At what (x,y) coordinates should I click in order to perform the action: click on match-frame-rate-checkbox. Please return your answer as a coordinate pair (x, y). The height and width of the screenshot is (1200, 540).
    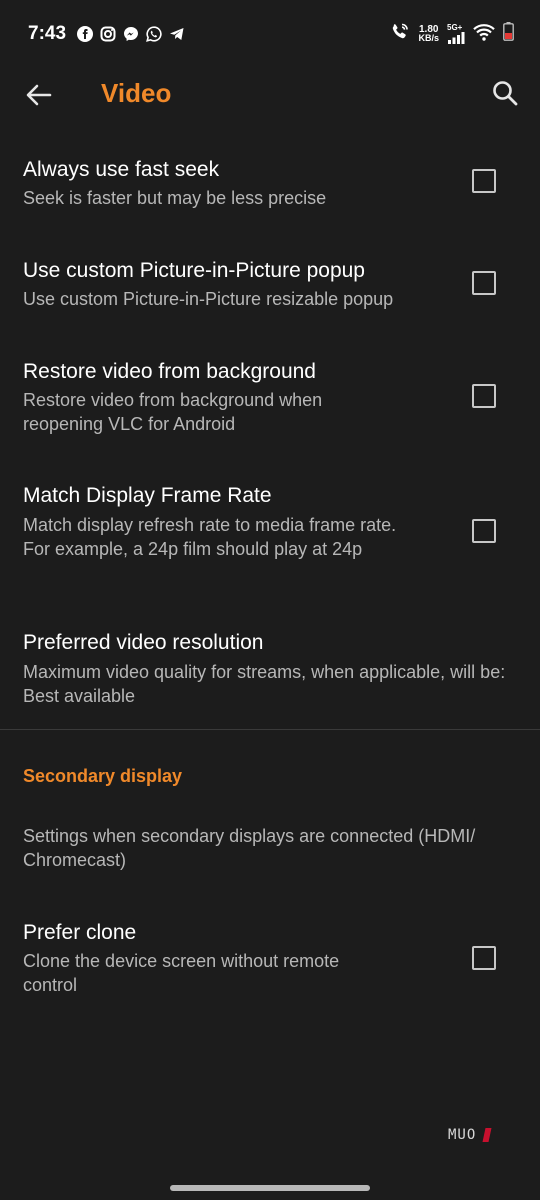
    Looking at the image, I should click on (484, 531).